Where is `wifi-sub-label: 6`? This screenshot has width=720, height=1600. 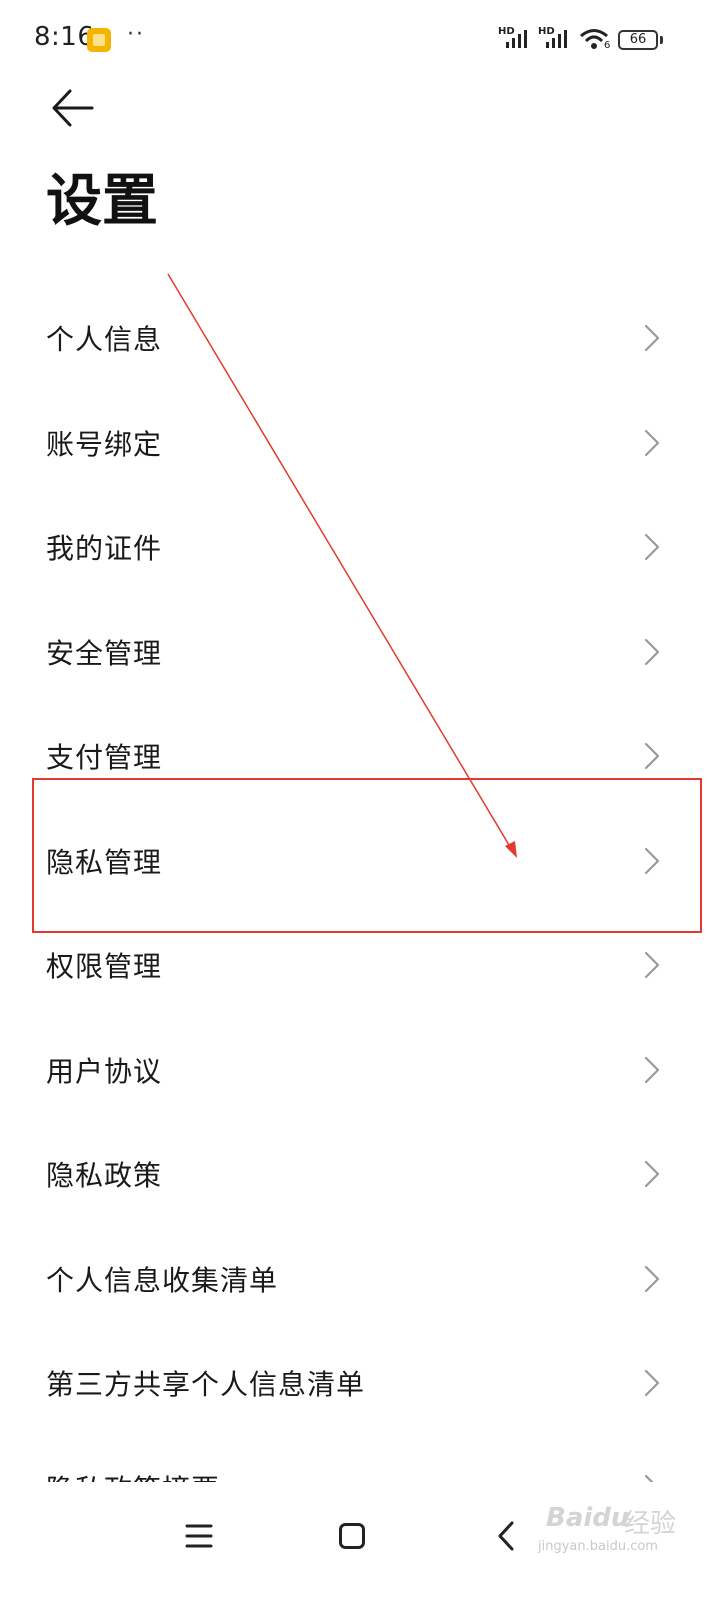 wifi-sub-label: 6 is located at coordinates (607, 45).